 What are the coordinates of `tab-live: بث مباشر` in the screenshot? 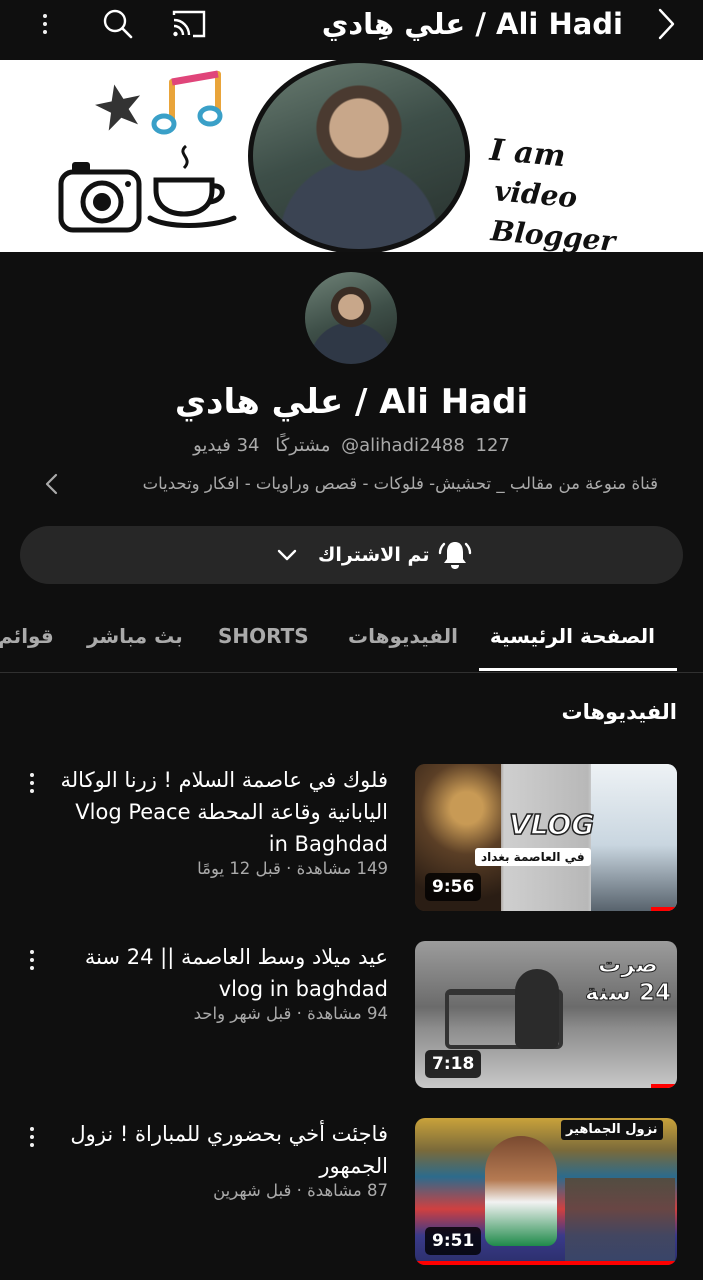 It's located at (135, 636).